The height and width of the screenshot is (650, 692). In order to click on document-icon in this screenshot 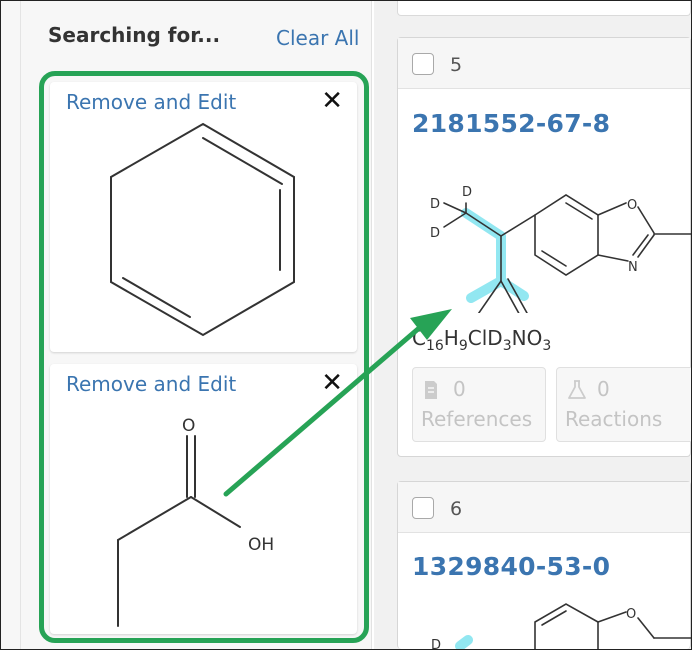, I will do `click(431, 390)`.